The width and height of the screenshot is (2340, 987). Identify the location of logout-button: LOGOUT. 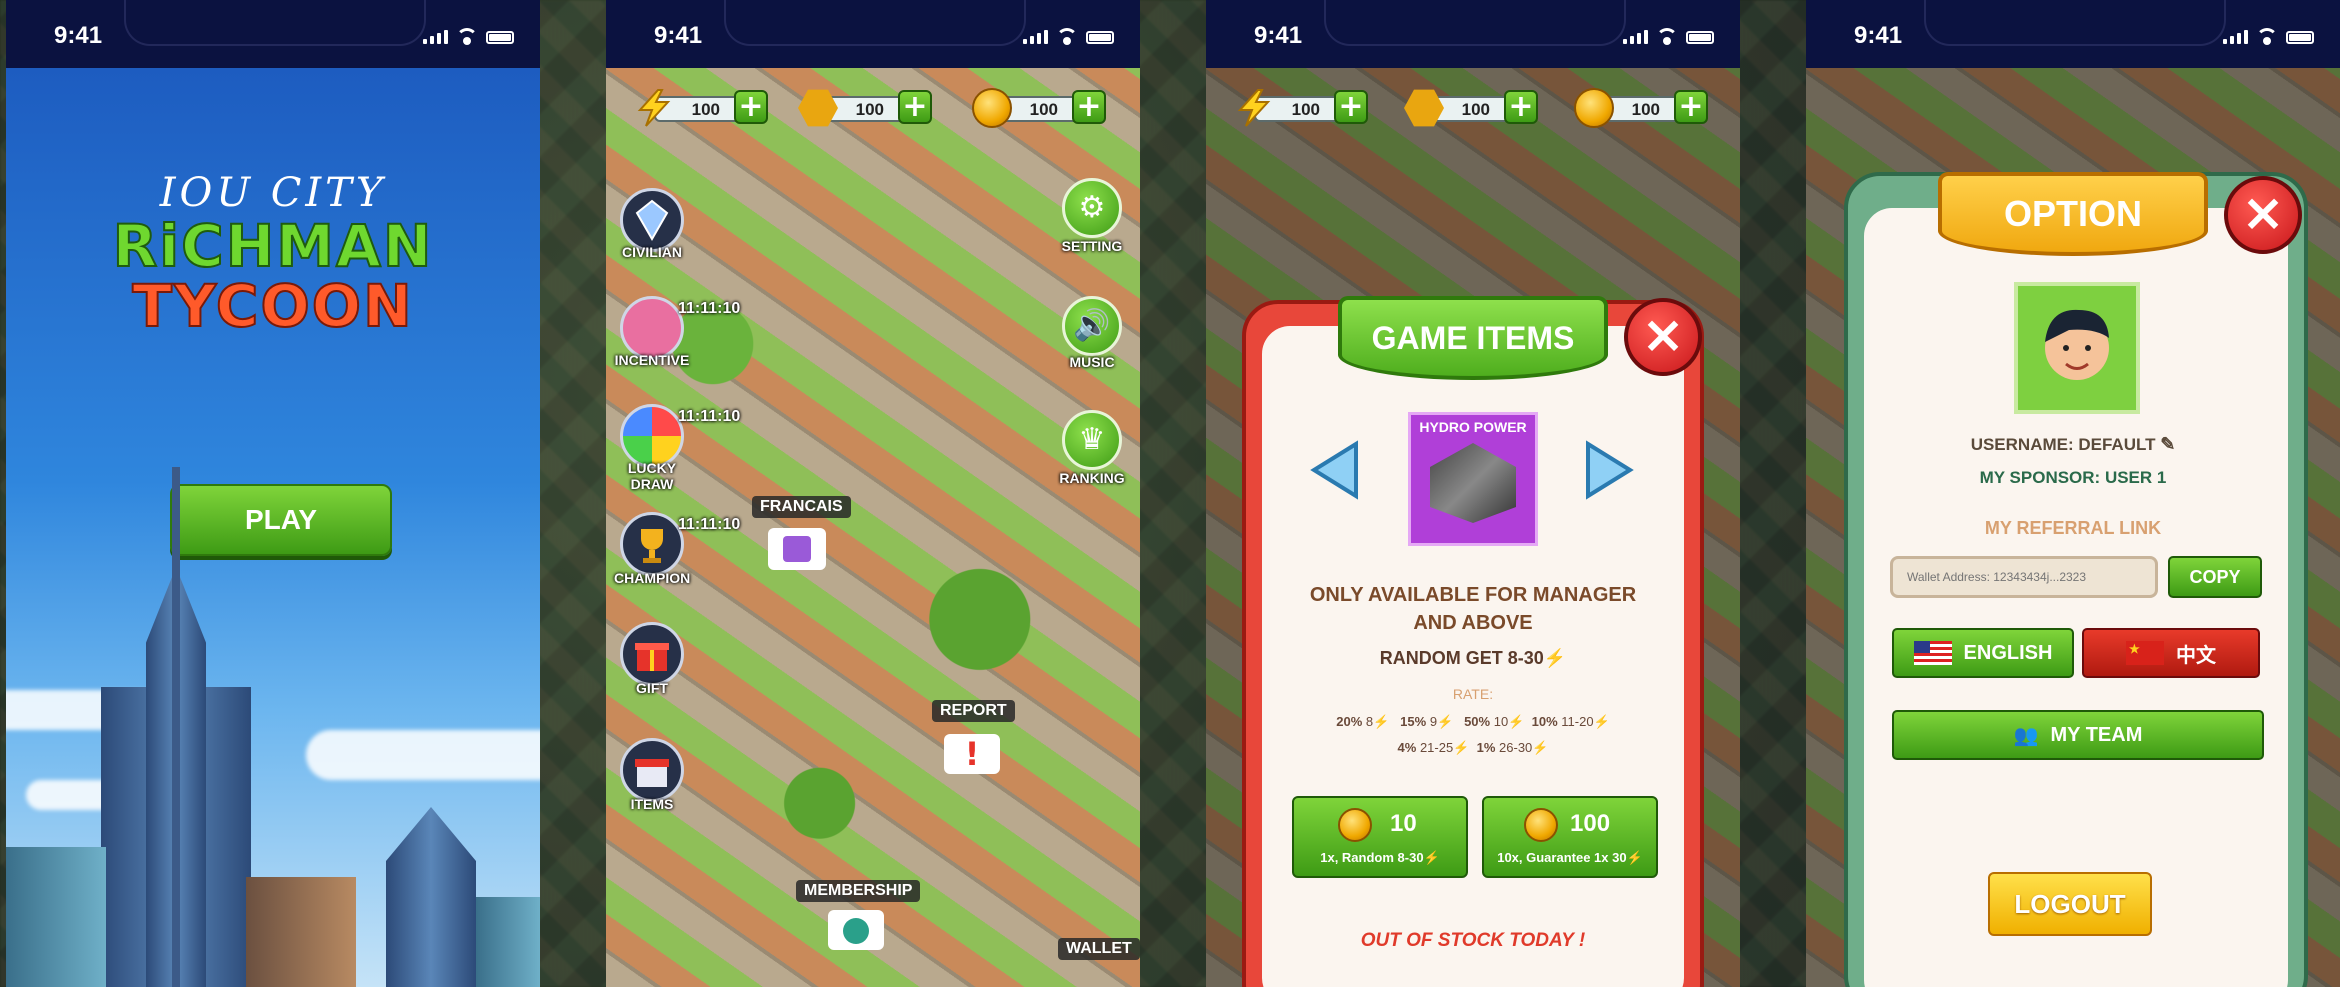
(2070, 904).